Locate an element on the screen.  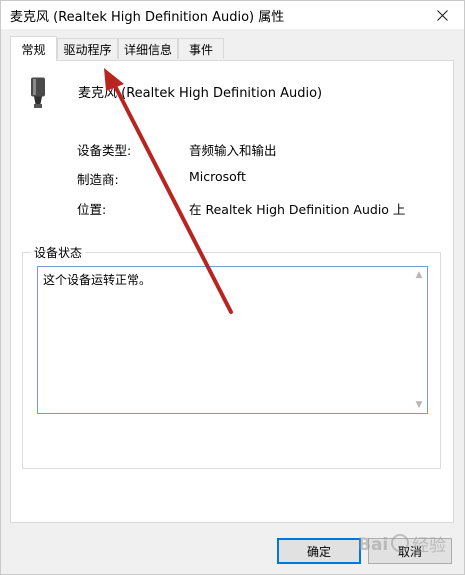
title-bar: 麦克风 (Realtek High Definition Audio) 属性 is located at coordinates (232, 15).